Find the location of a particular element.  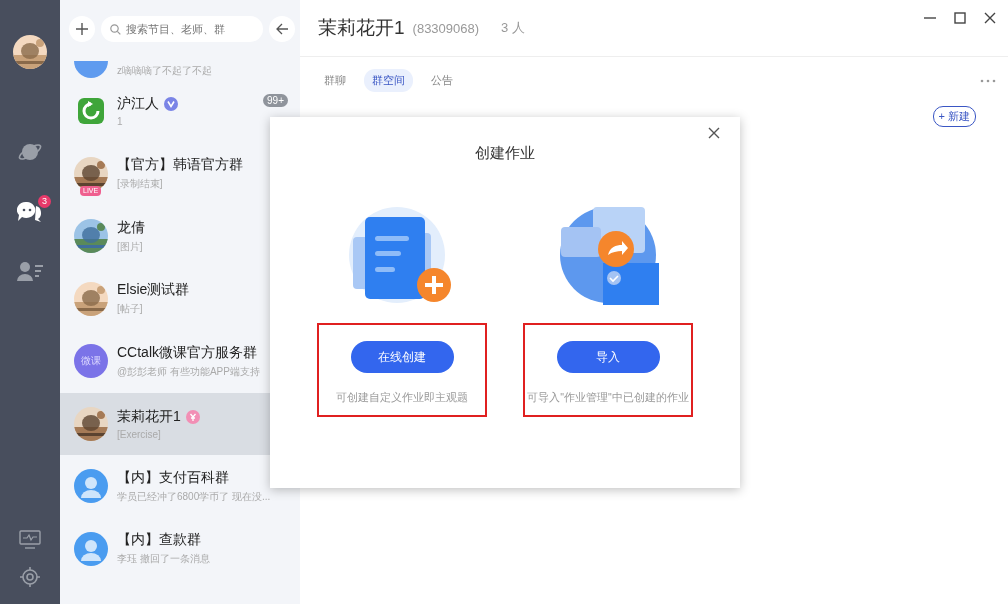

tab: 群聊 is located at coordinates (335, 80).